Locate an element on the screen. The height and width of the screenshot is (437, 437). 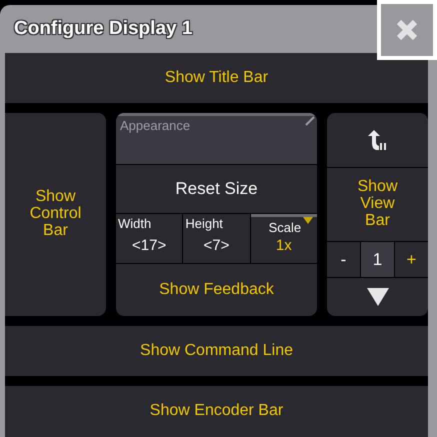
dropdown-icon is located at coordinates (308, 220).